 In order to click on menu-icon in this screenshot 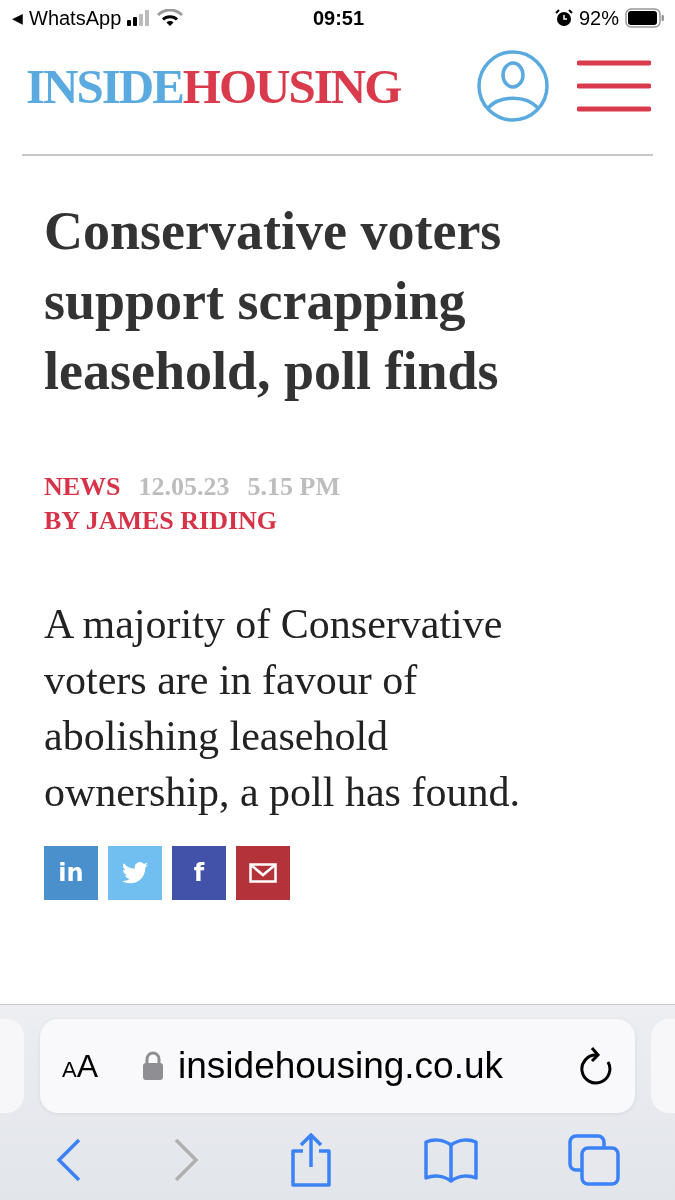, I will do `click(614, 86)`.